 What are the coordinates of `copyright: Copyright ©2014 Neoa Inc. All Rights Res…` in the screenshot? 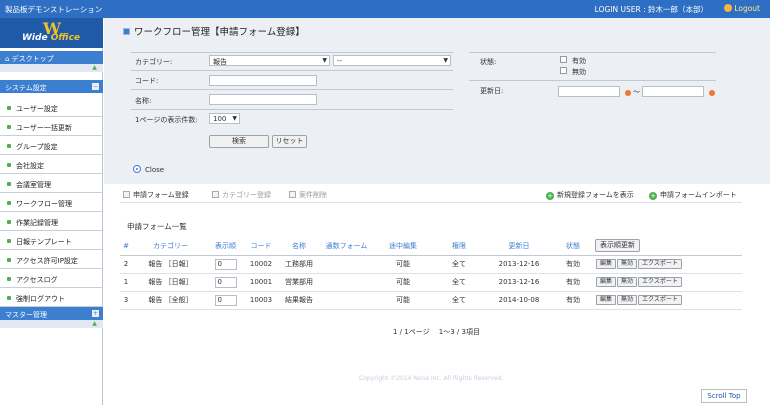 It's located at (431, 378).